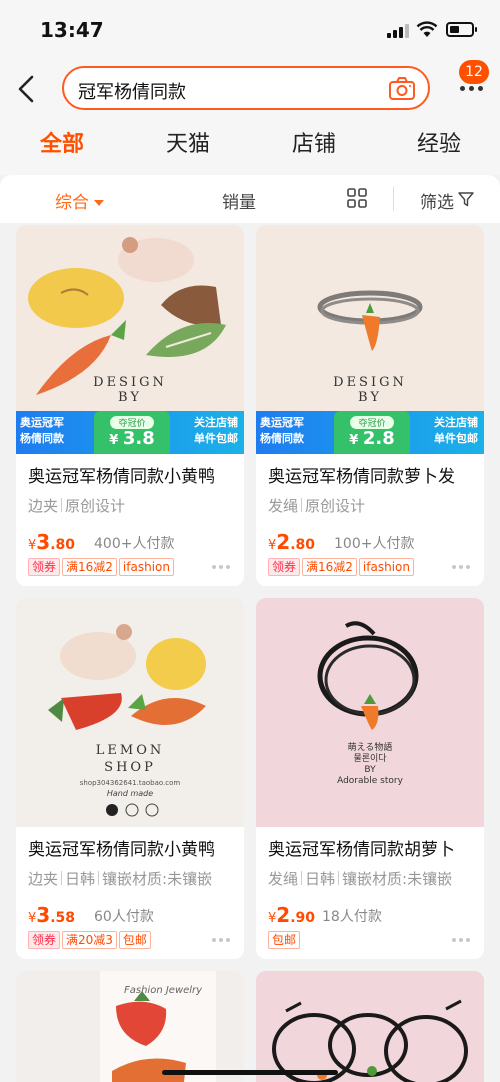  Describe the element at coordinates (370, 764) in the screenshot. I see `image-caption: 萌える物語 물론이다 BY Adorable story` at that location.